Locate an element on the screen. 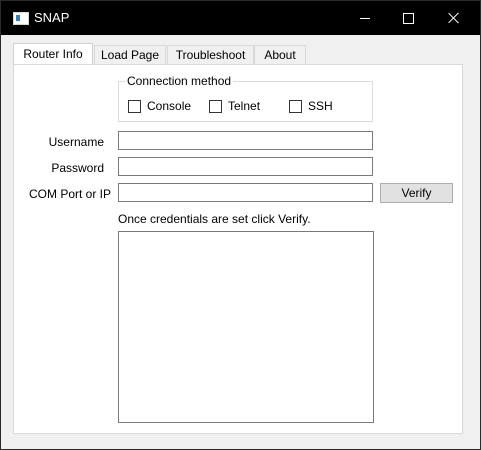 This screenshot has height=450, width=481. verify-hint: Once credentials are set click Verify. is located at coordinates (214, 219).